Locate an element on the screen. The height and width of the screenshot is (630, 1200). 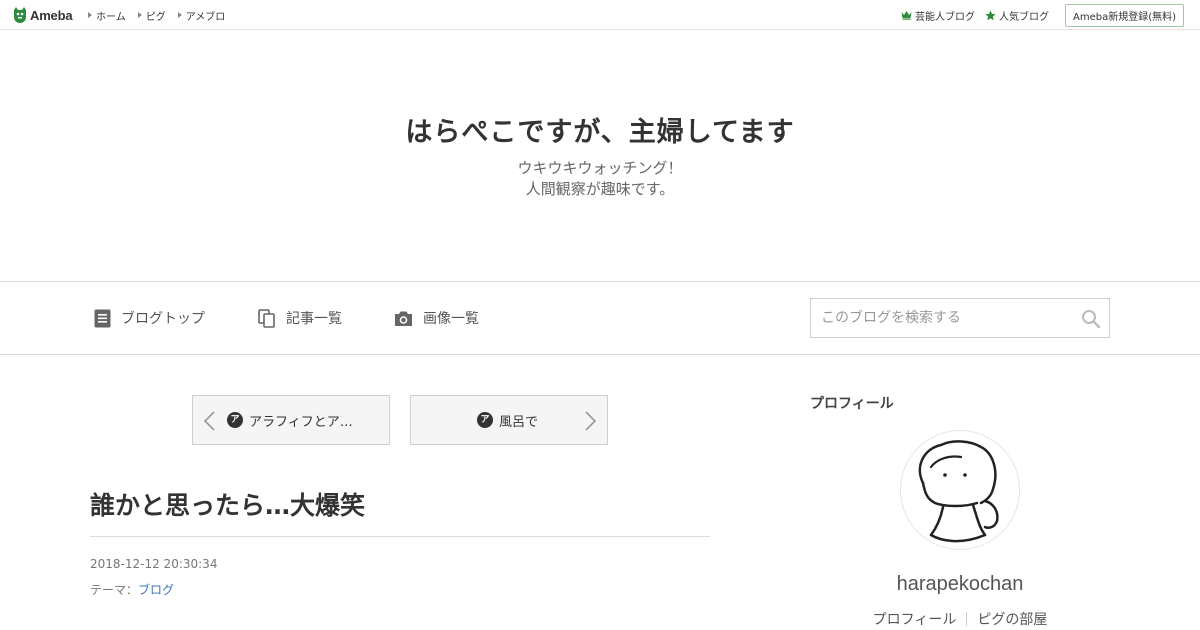
blog-title: はらぺこですが、主婦してます is located at coordinates (600, 129).